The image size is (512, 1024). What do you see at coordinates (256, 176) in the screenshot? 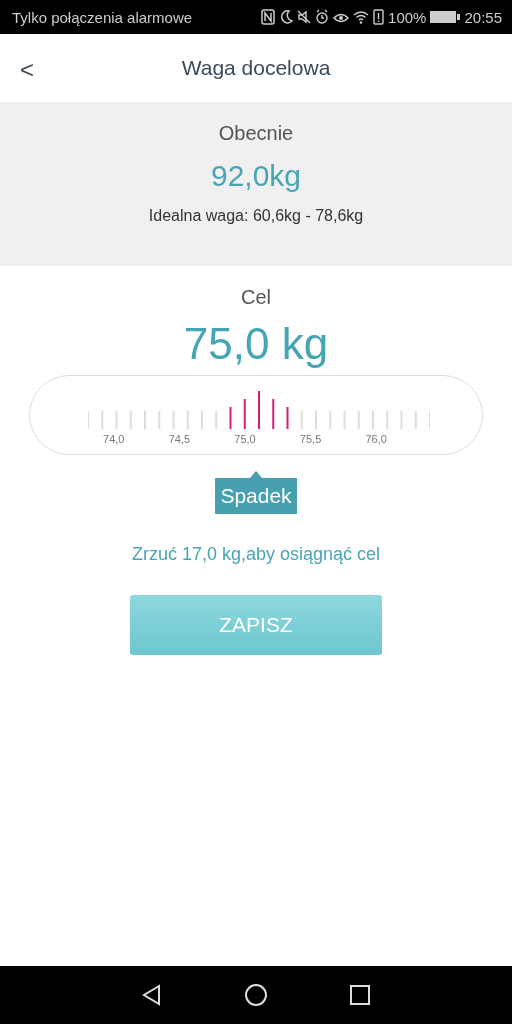
I see `current-weight-value: 92,0kg` at bounding box center [256, 176].